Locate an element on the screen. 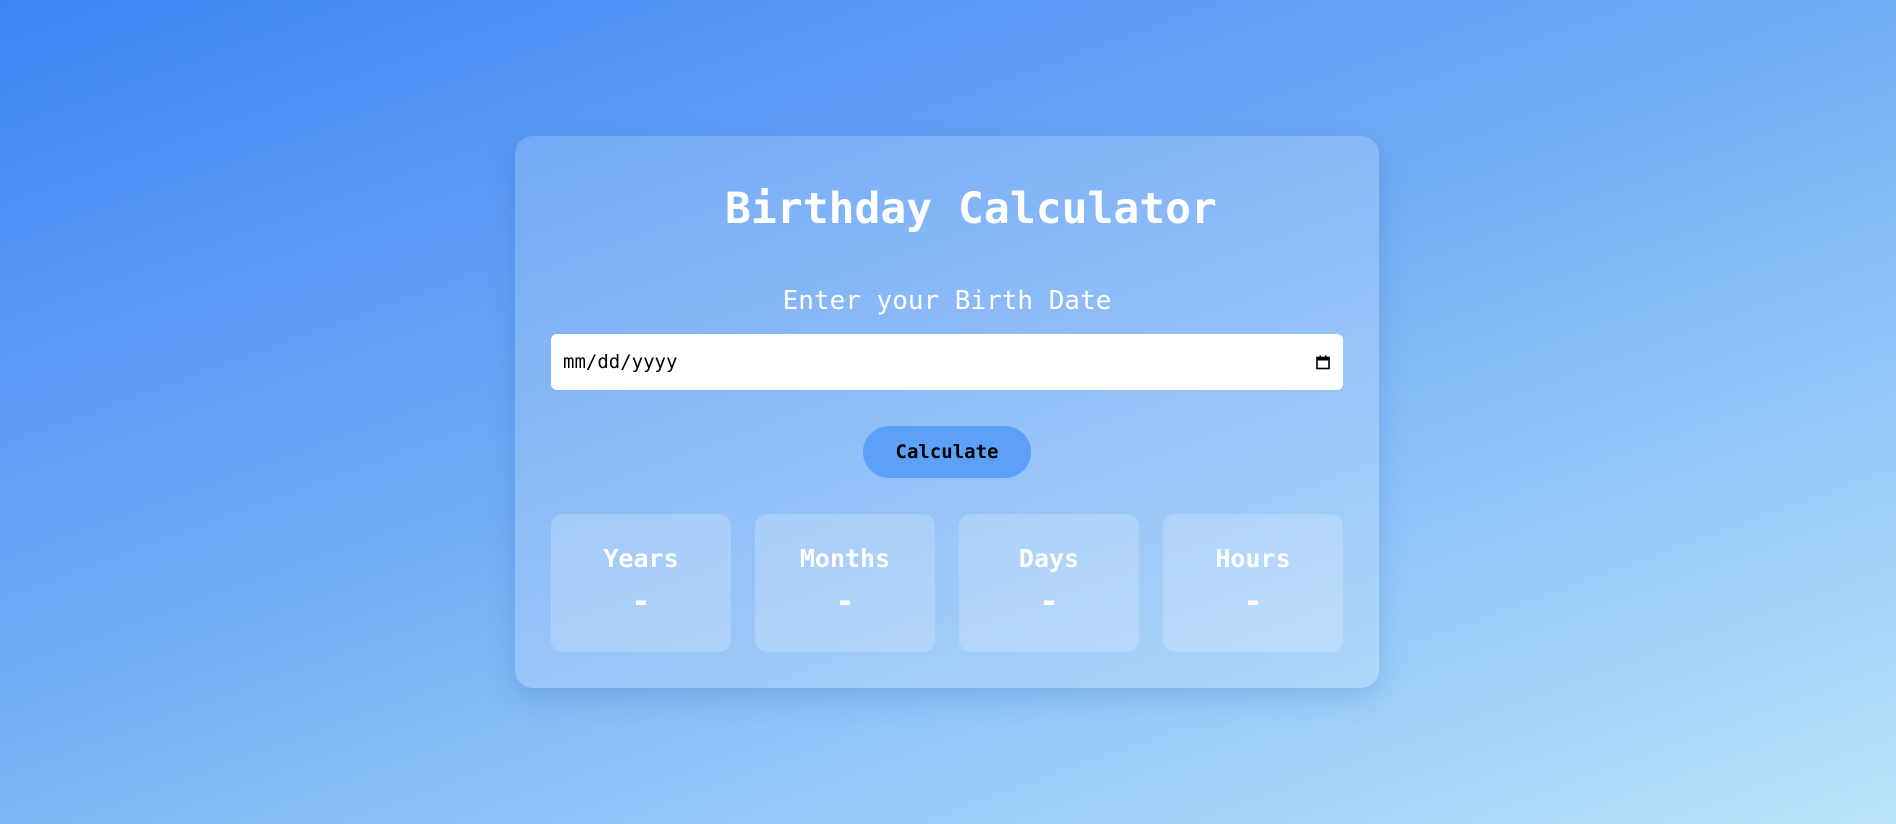 This screenshot has height=824, width=1896. birth-date-input: mm/dd/yyyy is located at coordinates (947, 362).